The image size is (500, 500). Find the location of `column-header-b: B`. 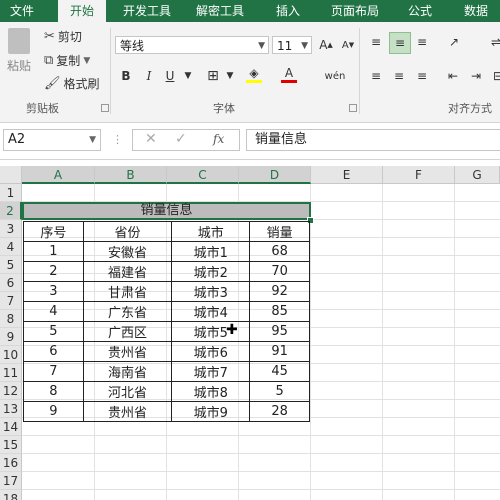

column-header-b: B is located at coordinates (131, 175).